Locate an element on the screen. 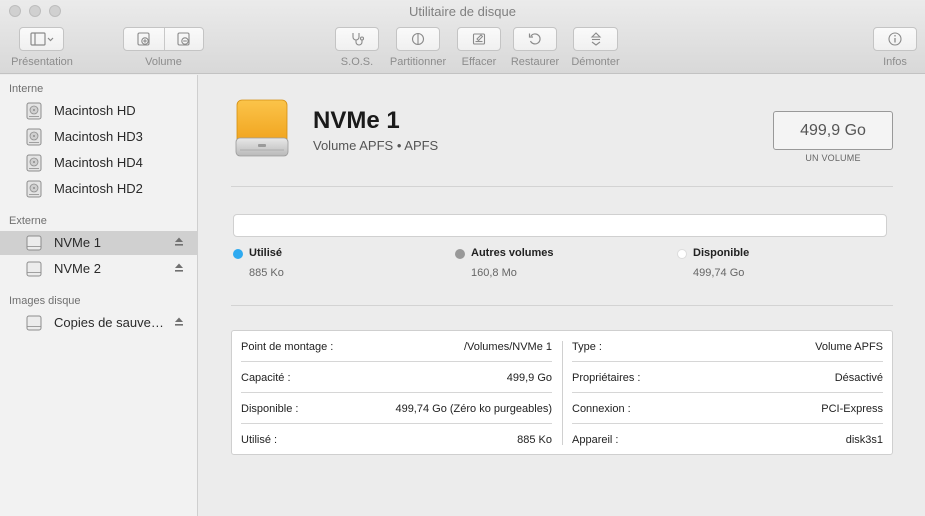  info-row-device: Appareil : disk3s1 is located at coordinates (727, 439).